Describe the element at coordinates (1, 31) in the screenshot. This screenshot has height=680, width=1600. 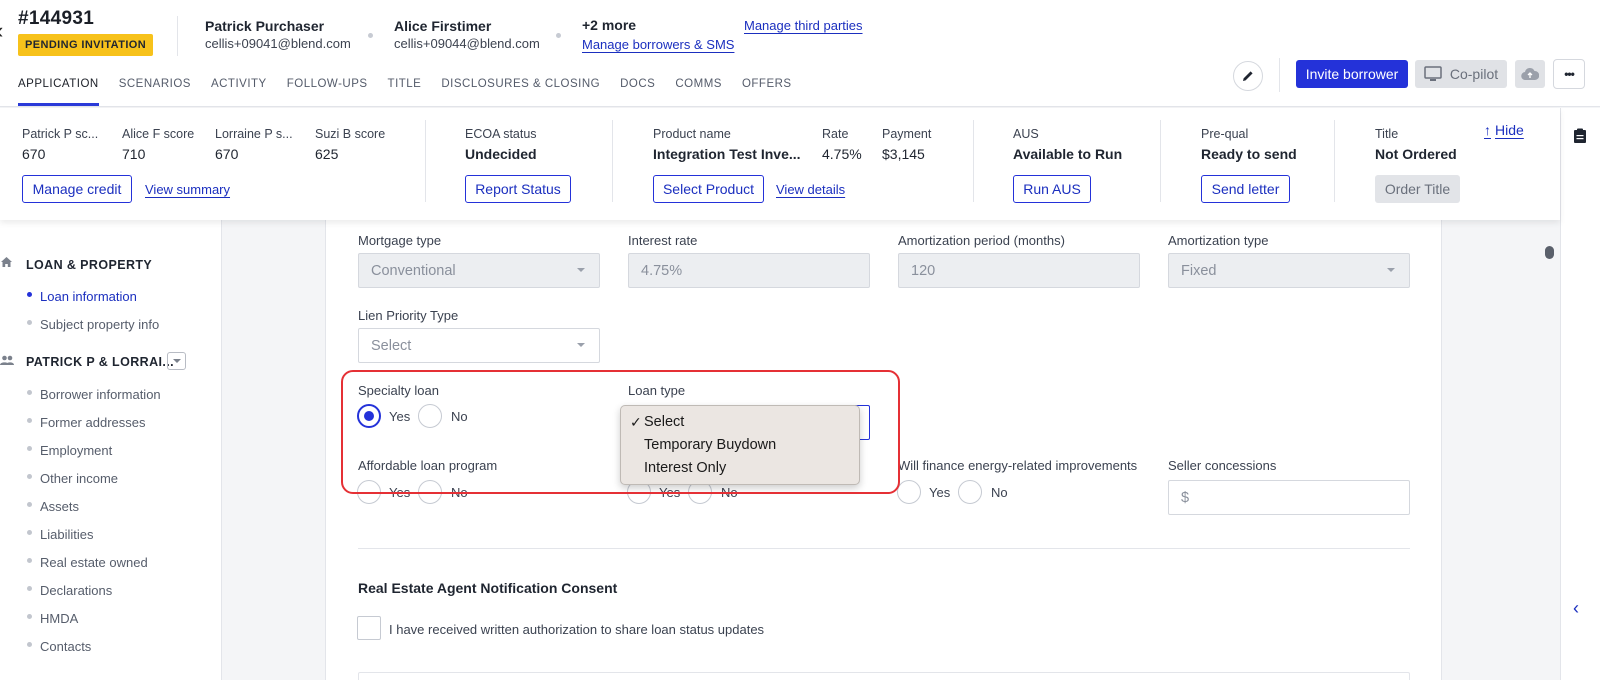
I see `back-chevron-icon: ‹` at that location.